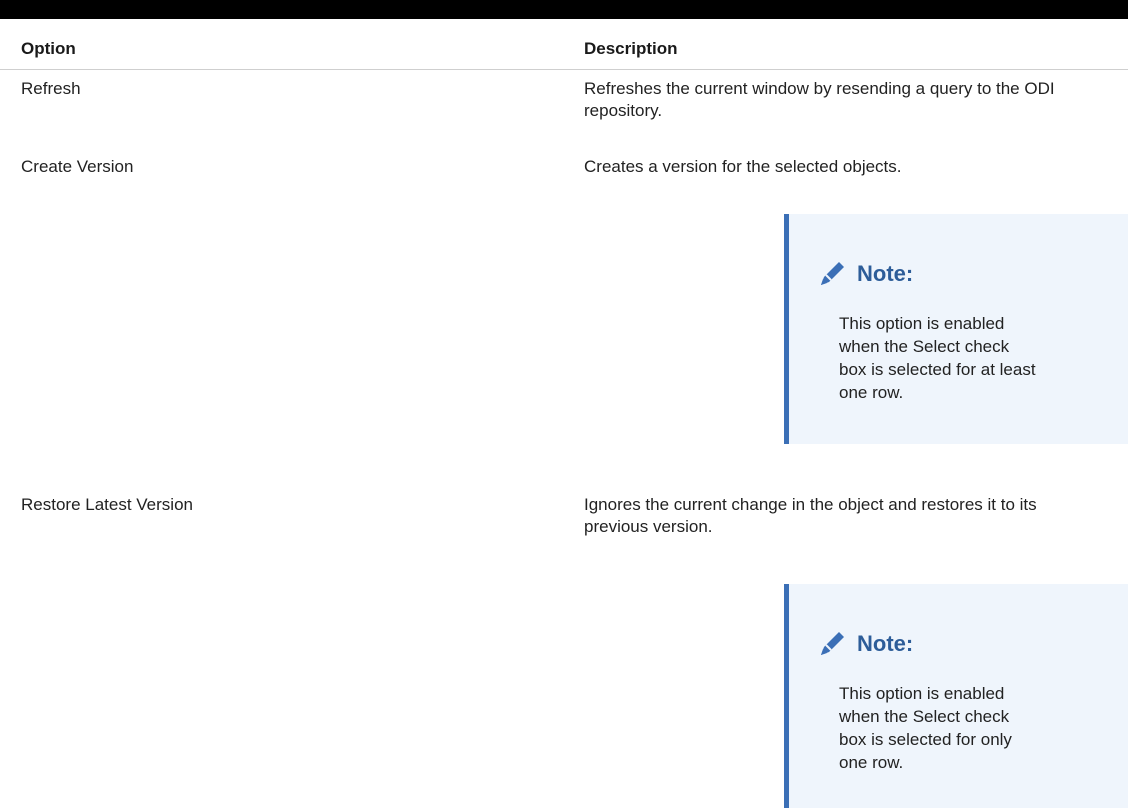 The height and width of the screenshot is (808, 1128). What do you see at coordinates (48, 48) in the screenshot?
I see `option-column-header: Option` at bounding box center [48, 48].